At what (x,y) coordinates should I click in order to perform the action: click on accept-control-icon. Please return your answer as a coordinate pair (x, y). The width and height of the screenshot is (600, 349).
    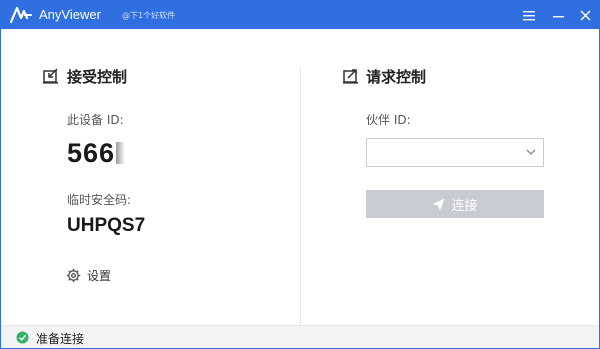
    Looking at the image, I should click on (50, 76).